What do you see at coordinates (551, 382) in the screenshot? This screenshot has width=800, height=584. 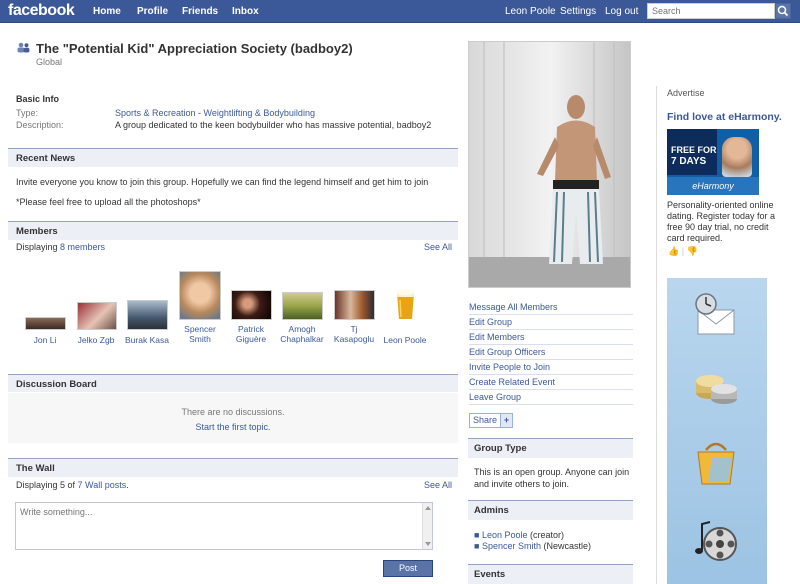 I see `create-related-event-link: Create Related Event` at bounding box center [551, 382].